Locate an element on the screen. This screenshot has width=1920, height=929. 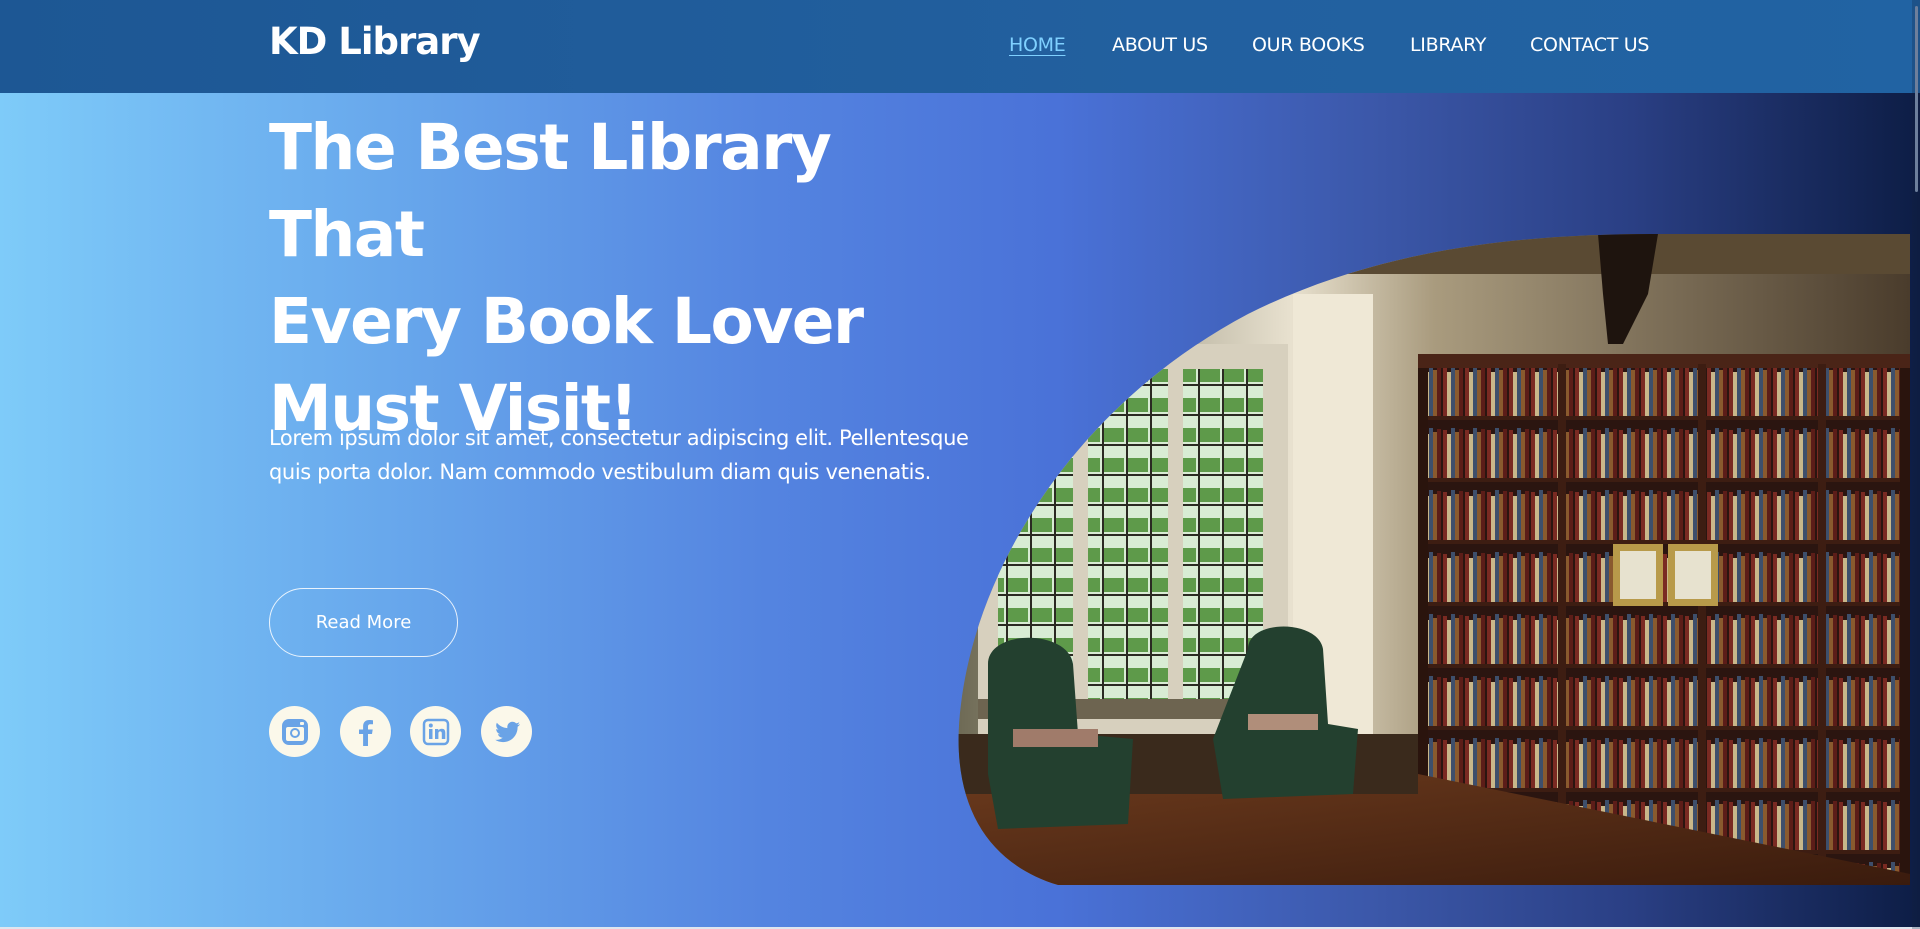
nav-our-books: OUR BOOKS is located at coordinates (1308, 45).